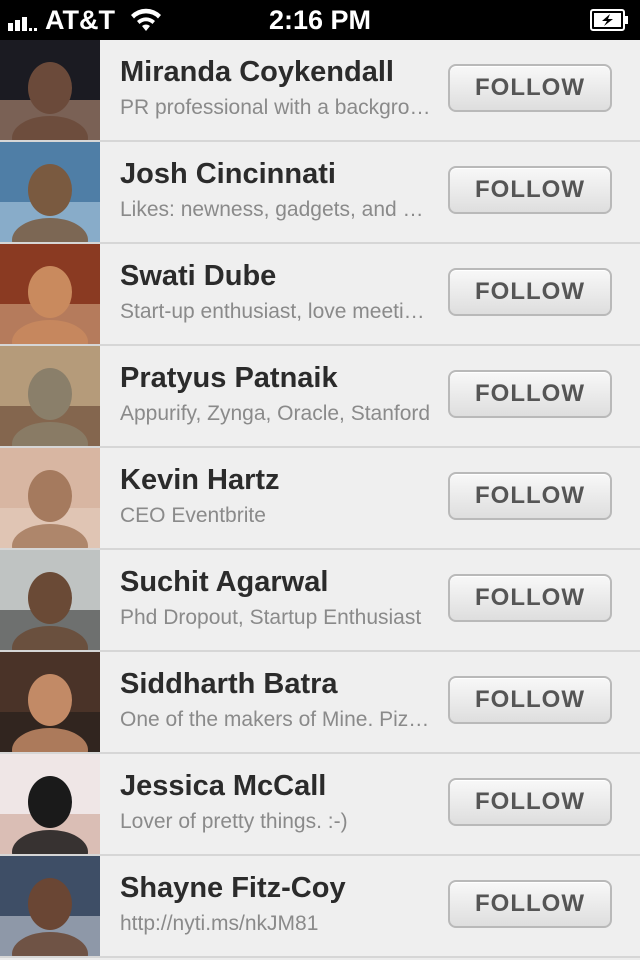  Describe the element at coordinates (234, 821) in the screenshot. I see `user-bio: Lover of pretty things. :-)` at that location.